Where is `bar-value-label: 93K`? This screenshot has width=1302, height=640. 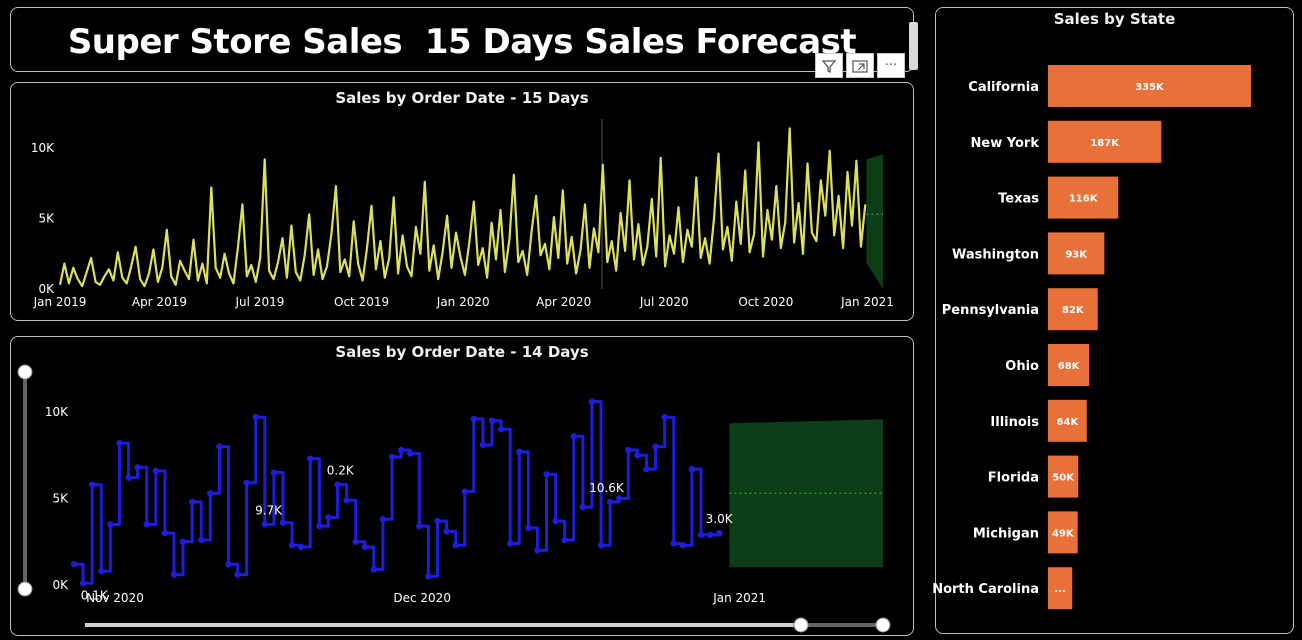
bar-value-label: 93K is located at coordinates (1076, 254).